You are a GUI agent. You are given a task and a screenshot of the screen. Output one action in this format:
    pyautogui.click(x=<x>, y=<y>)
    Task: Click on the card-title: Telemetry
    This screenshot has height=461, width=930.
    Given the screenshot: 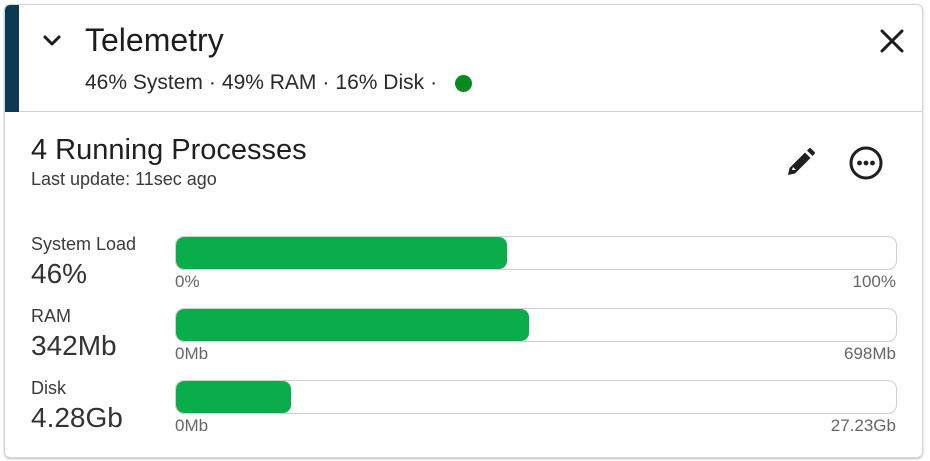 What is the action you would take?
    pyautogui.click(x=154, y=40)
    